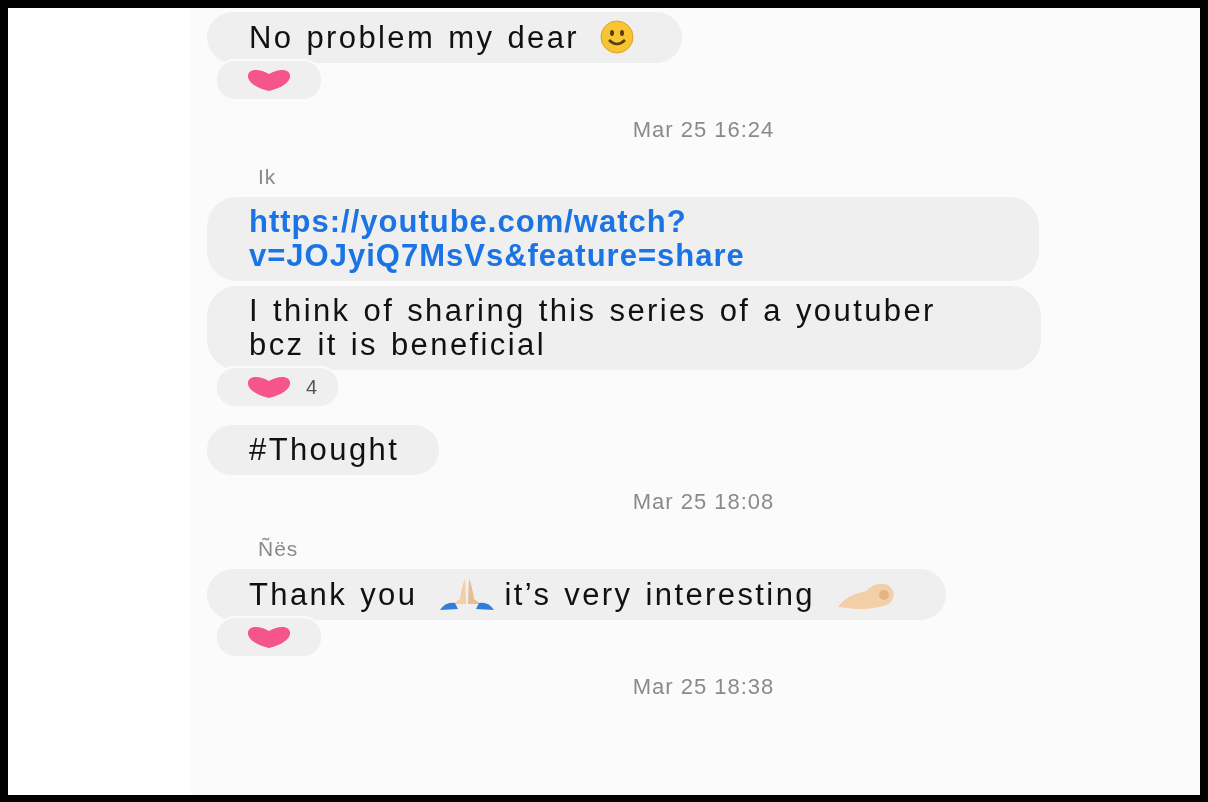 Image resolution: width=1208 pixels, height=802 pixels. What do you see at coordinates (333, 594) in the screenshot?
I see `message-text: Thank you` at bounding box center [333, 594].